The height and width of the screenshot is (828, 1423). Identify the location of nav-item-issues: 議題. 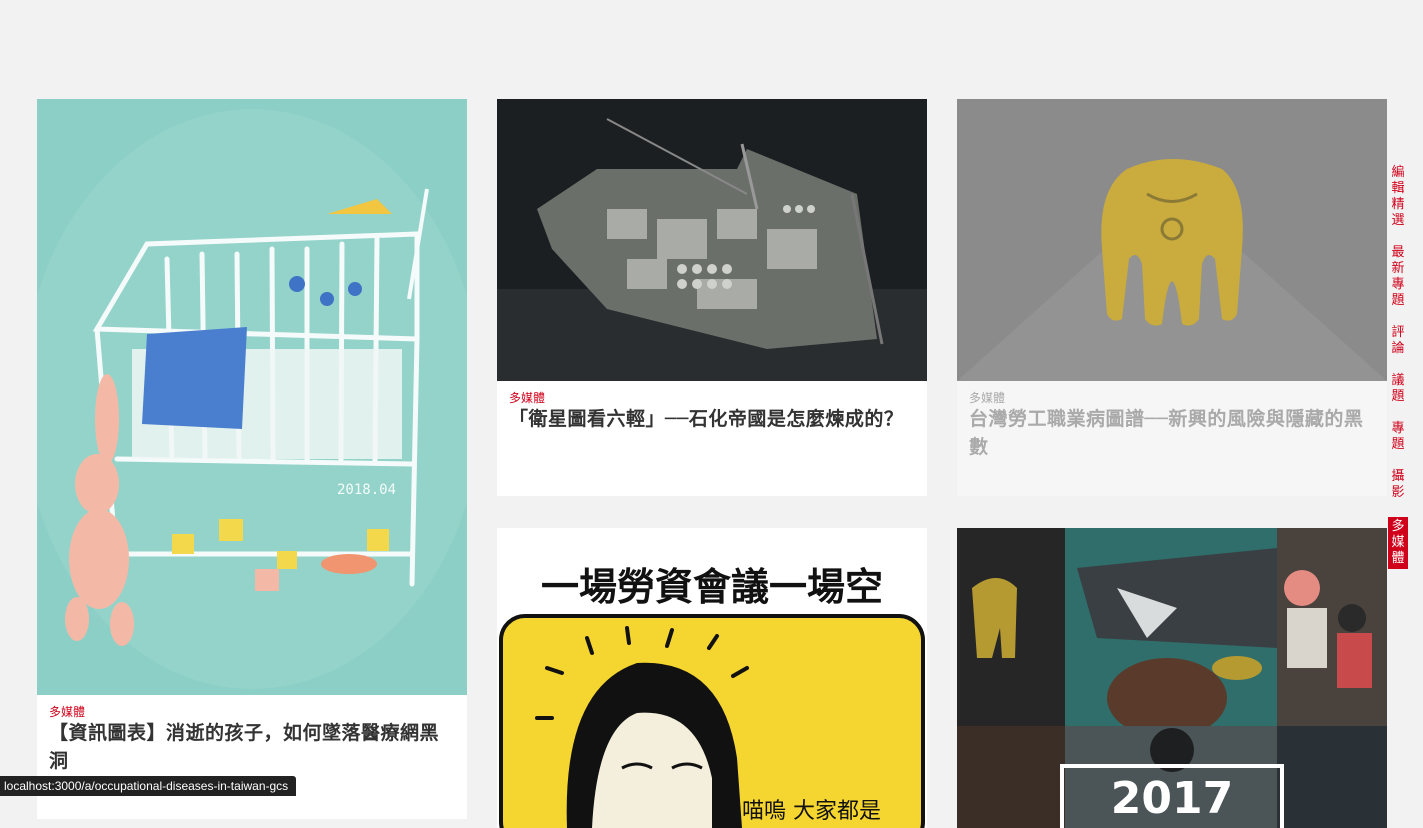
(1398, 389).